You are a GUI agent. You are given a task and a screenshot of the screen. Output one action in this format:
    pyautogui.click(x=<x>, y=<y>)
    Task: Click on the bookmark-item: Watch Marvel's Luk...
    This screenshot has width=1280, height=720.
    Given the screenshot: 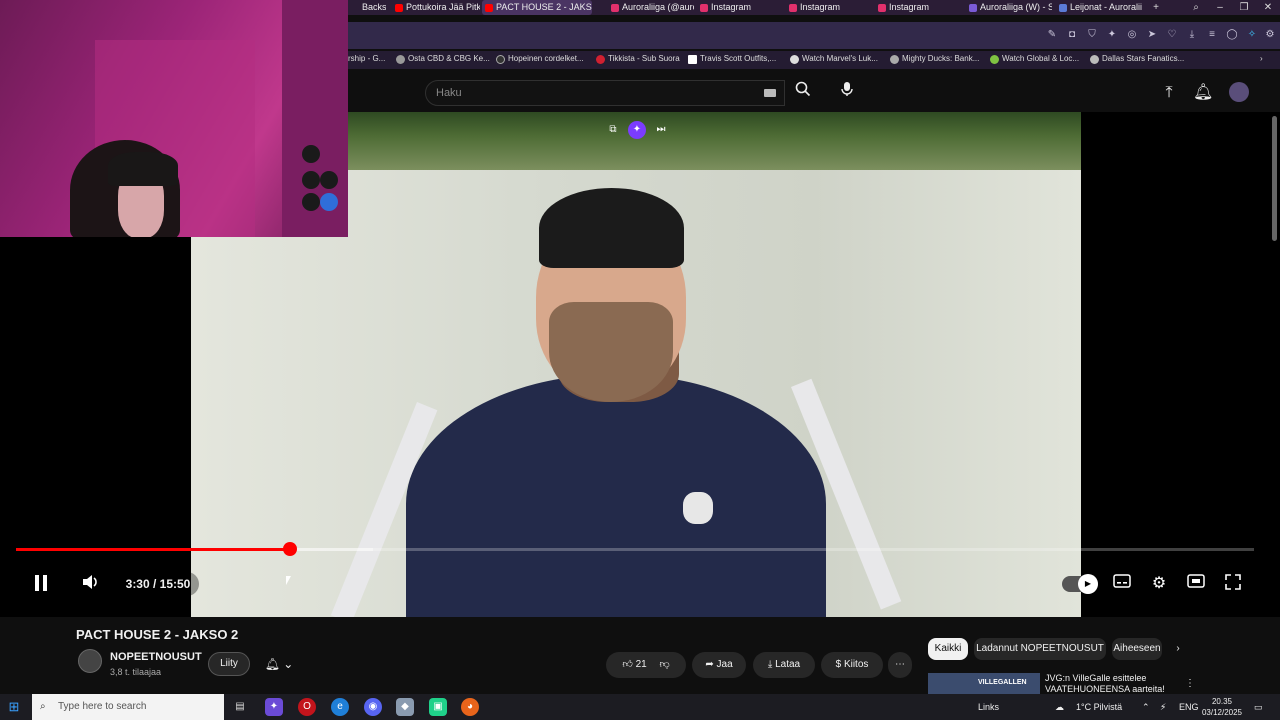 What is the action you would take?
    pyautogui.click(x=834, y=59)
    